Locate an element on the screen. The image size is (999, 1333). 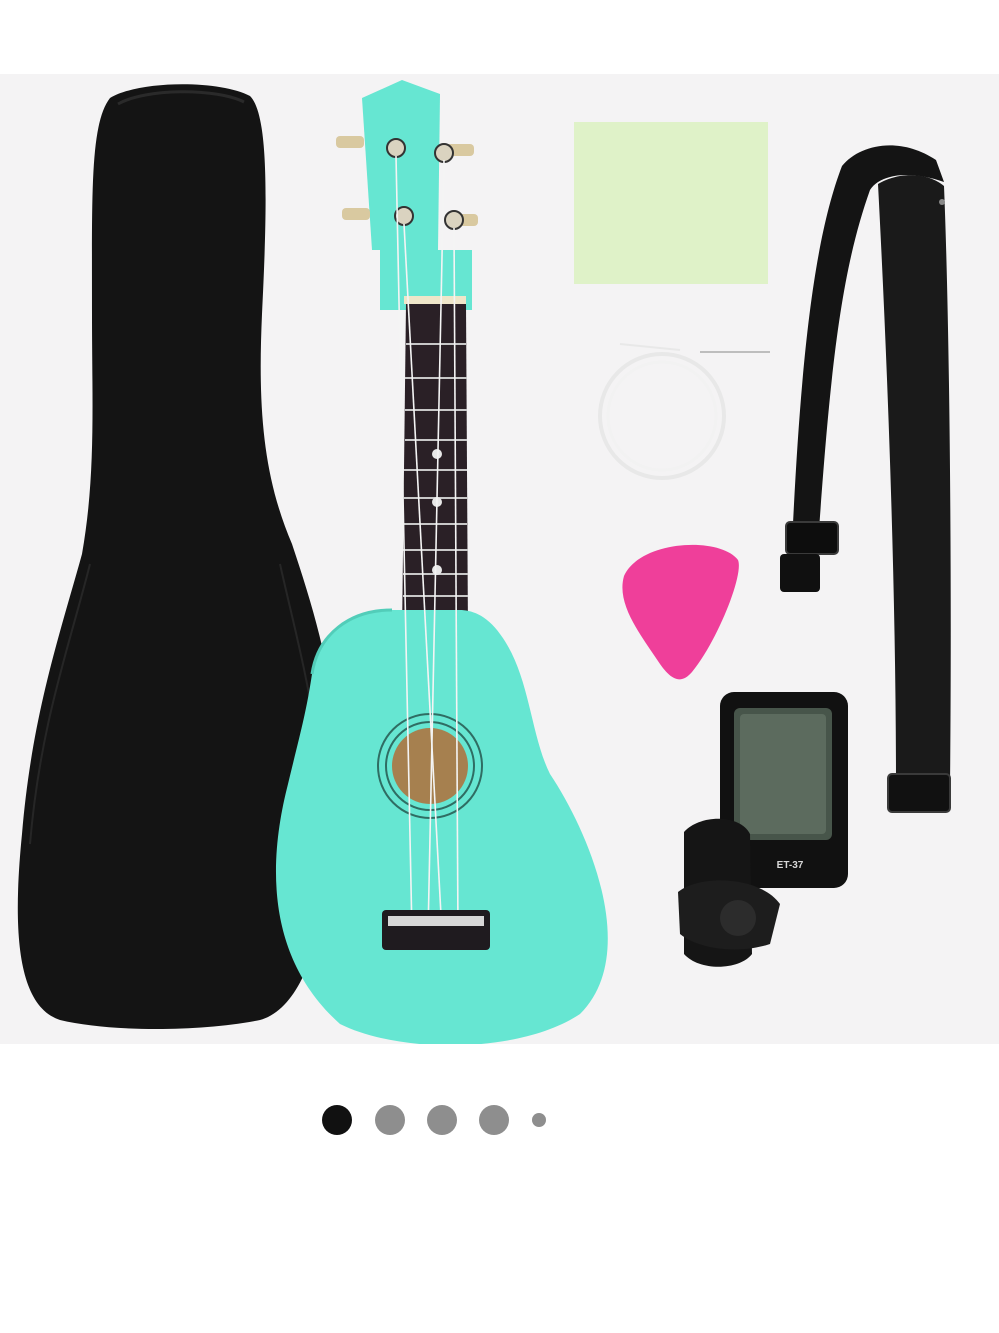
gallery-pagination is located at coordinates (499, 1120).